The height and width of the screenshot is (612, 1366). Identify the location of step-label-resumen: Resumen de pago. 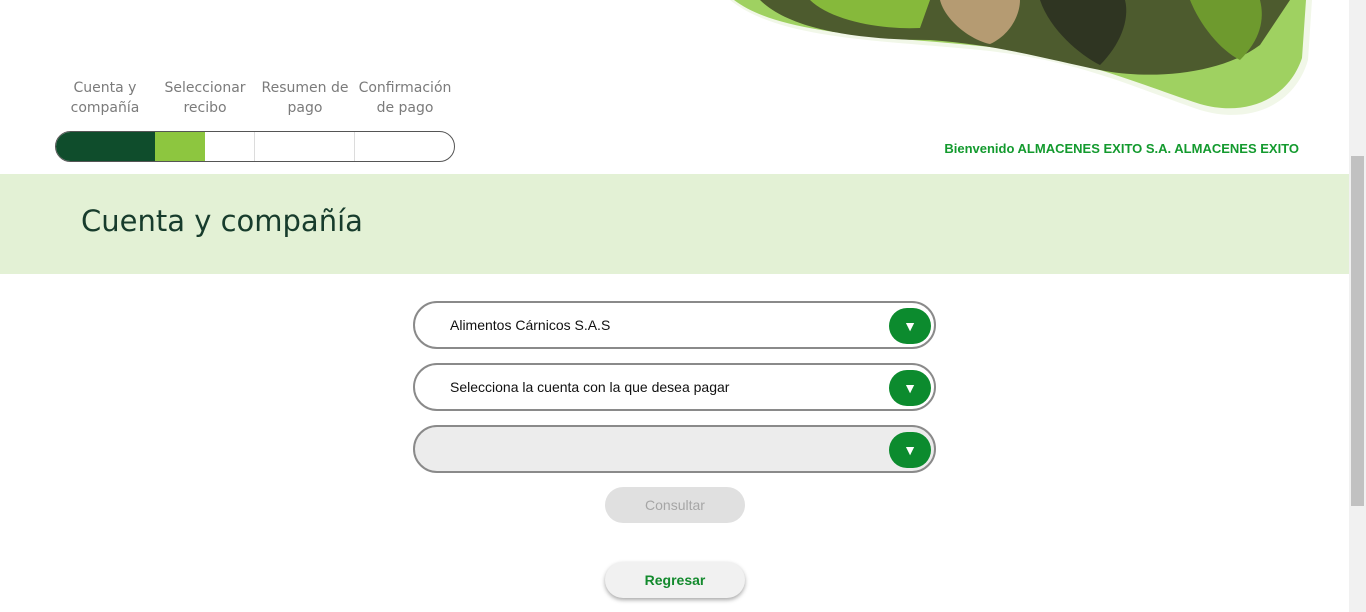
(305, 98).